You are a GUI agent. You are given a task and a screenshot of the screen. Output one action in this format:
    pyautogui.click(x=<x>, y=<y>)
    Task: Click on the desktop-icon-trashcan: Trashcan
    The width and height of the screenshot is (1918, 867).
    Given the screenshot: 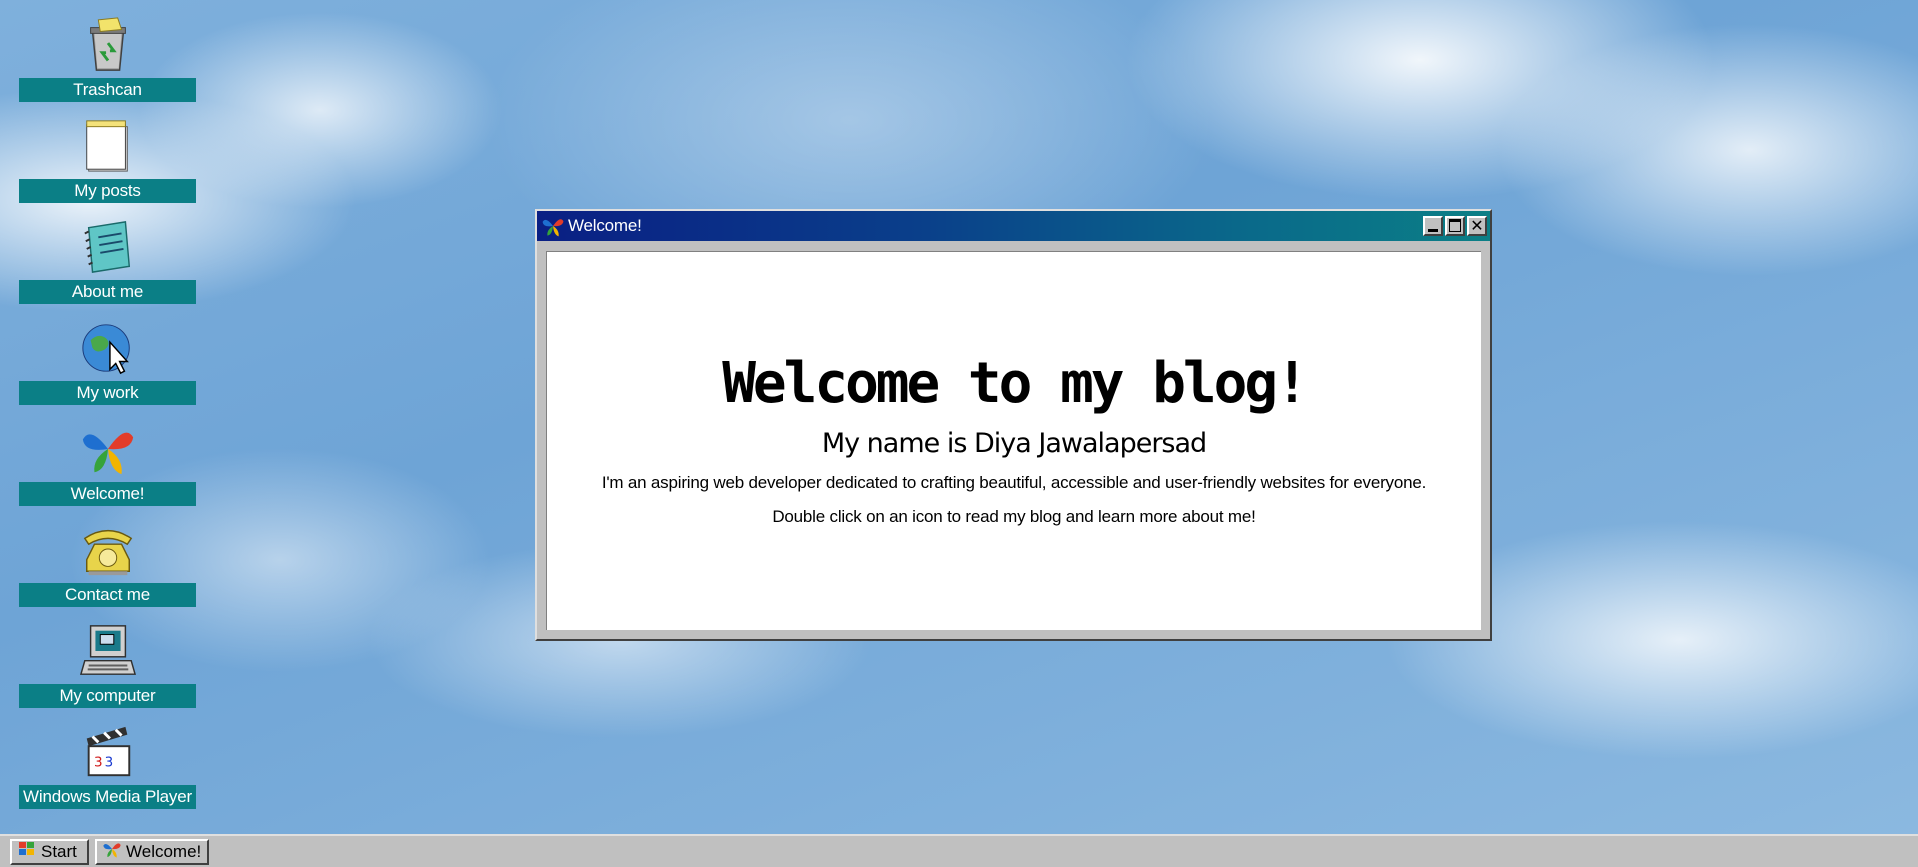 What is the action you would take?
    pyautogui.click(x=107, y=59)
    